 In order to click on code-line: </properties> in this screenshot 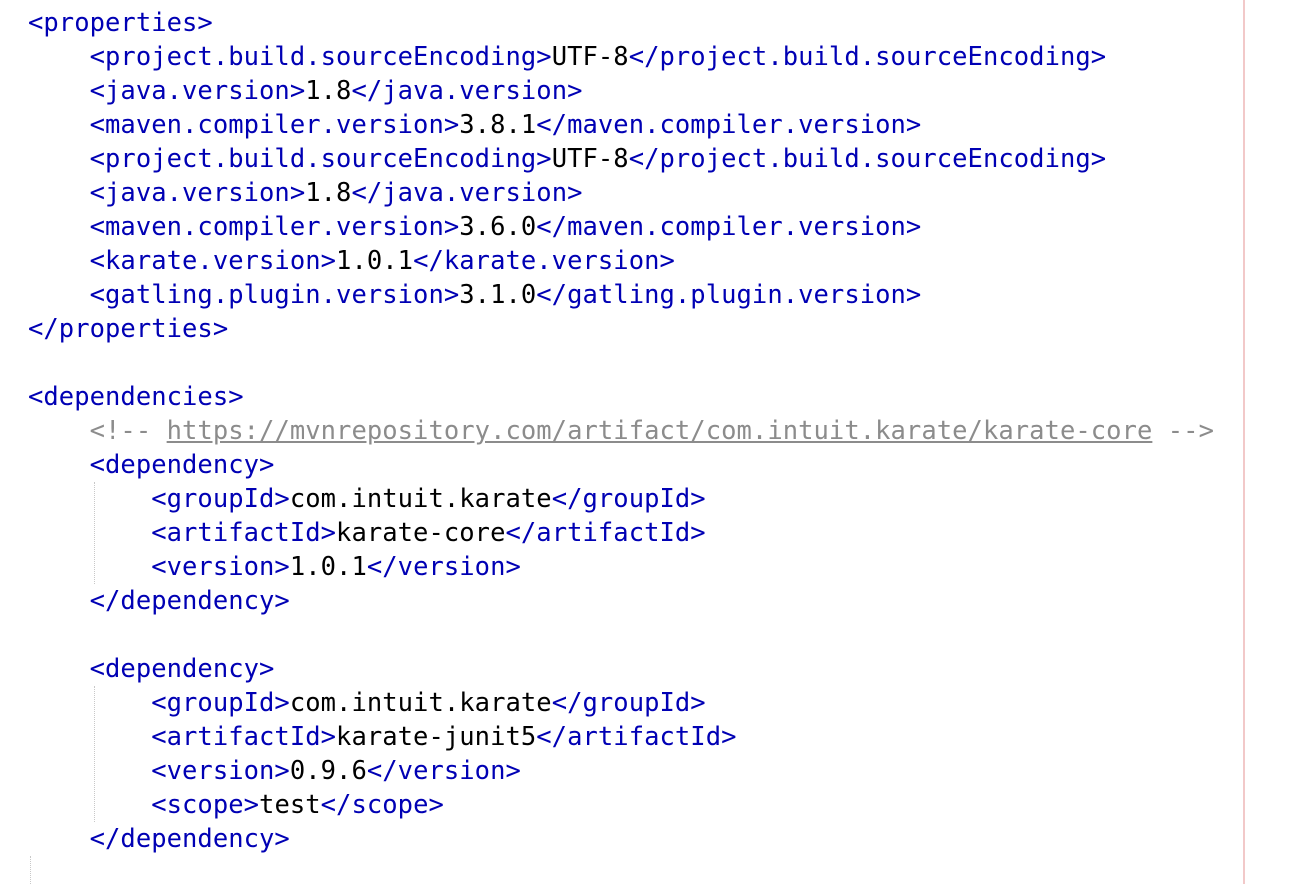, I will do `click(128, 329)`.